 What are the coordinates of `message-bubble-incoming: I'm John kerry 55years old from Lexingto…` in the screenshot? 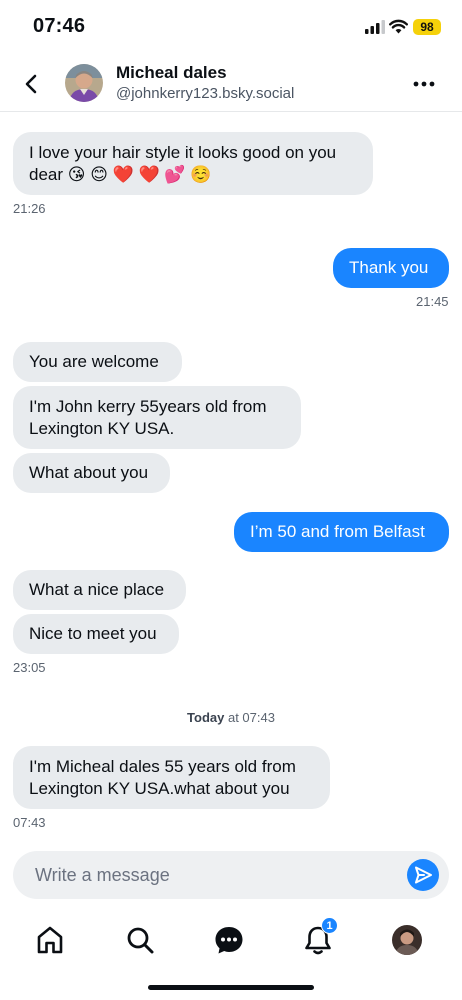 It's located at (157, 417).